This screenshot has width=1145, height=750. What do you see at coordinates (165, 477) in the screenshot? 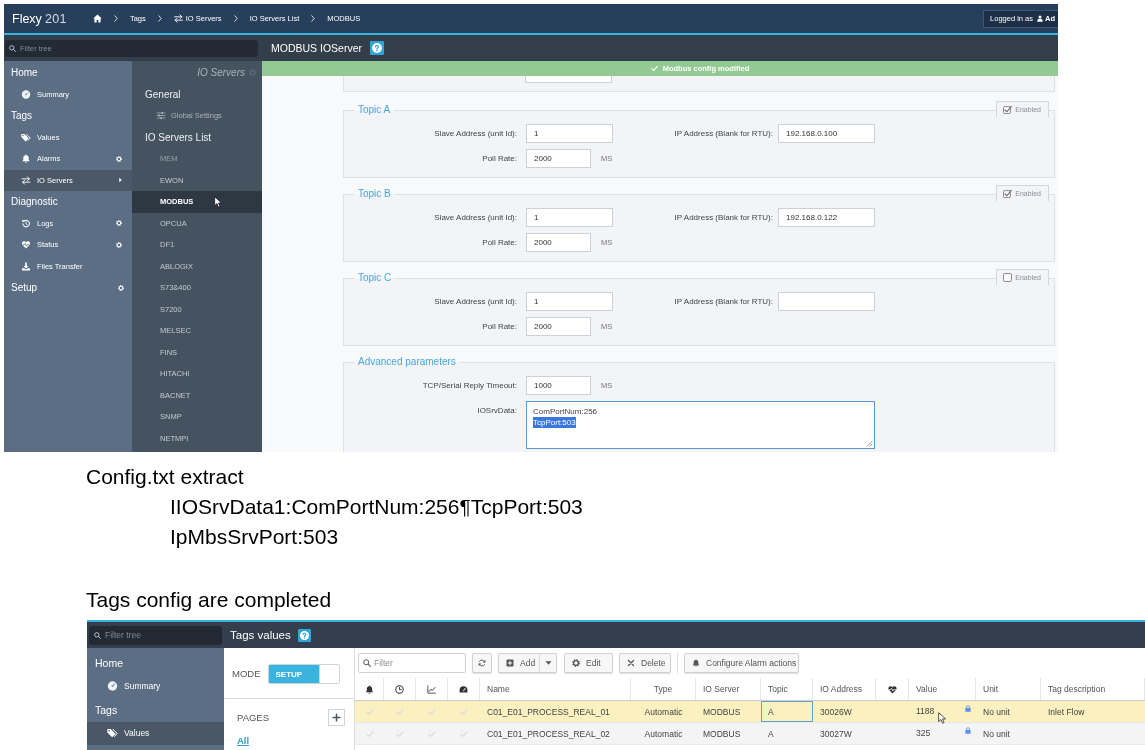
I see `caption-text: Config.txt extract` at bounding box center [165, 477].